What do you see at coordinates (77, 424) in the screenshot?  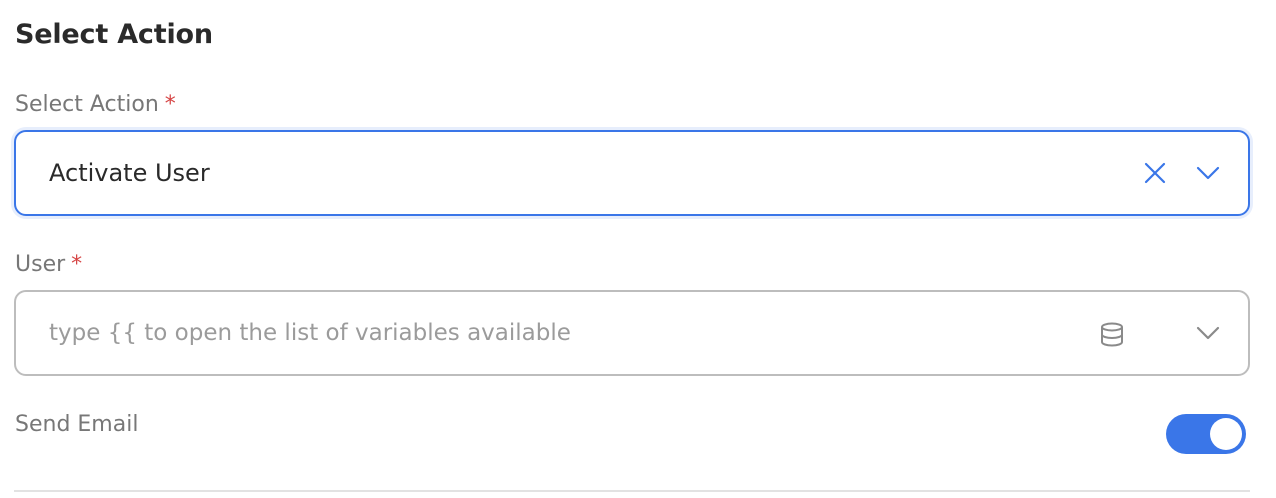 I see `send-email-label: Send Email` at bounding box center [77, 424].